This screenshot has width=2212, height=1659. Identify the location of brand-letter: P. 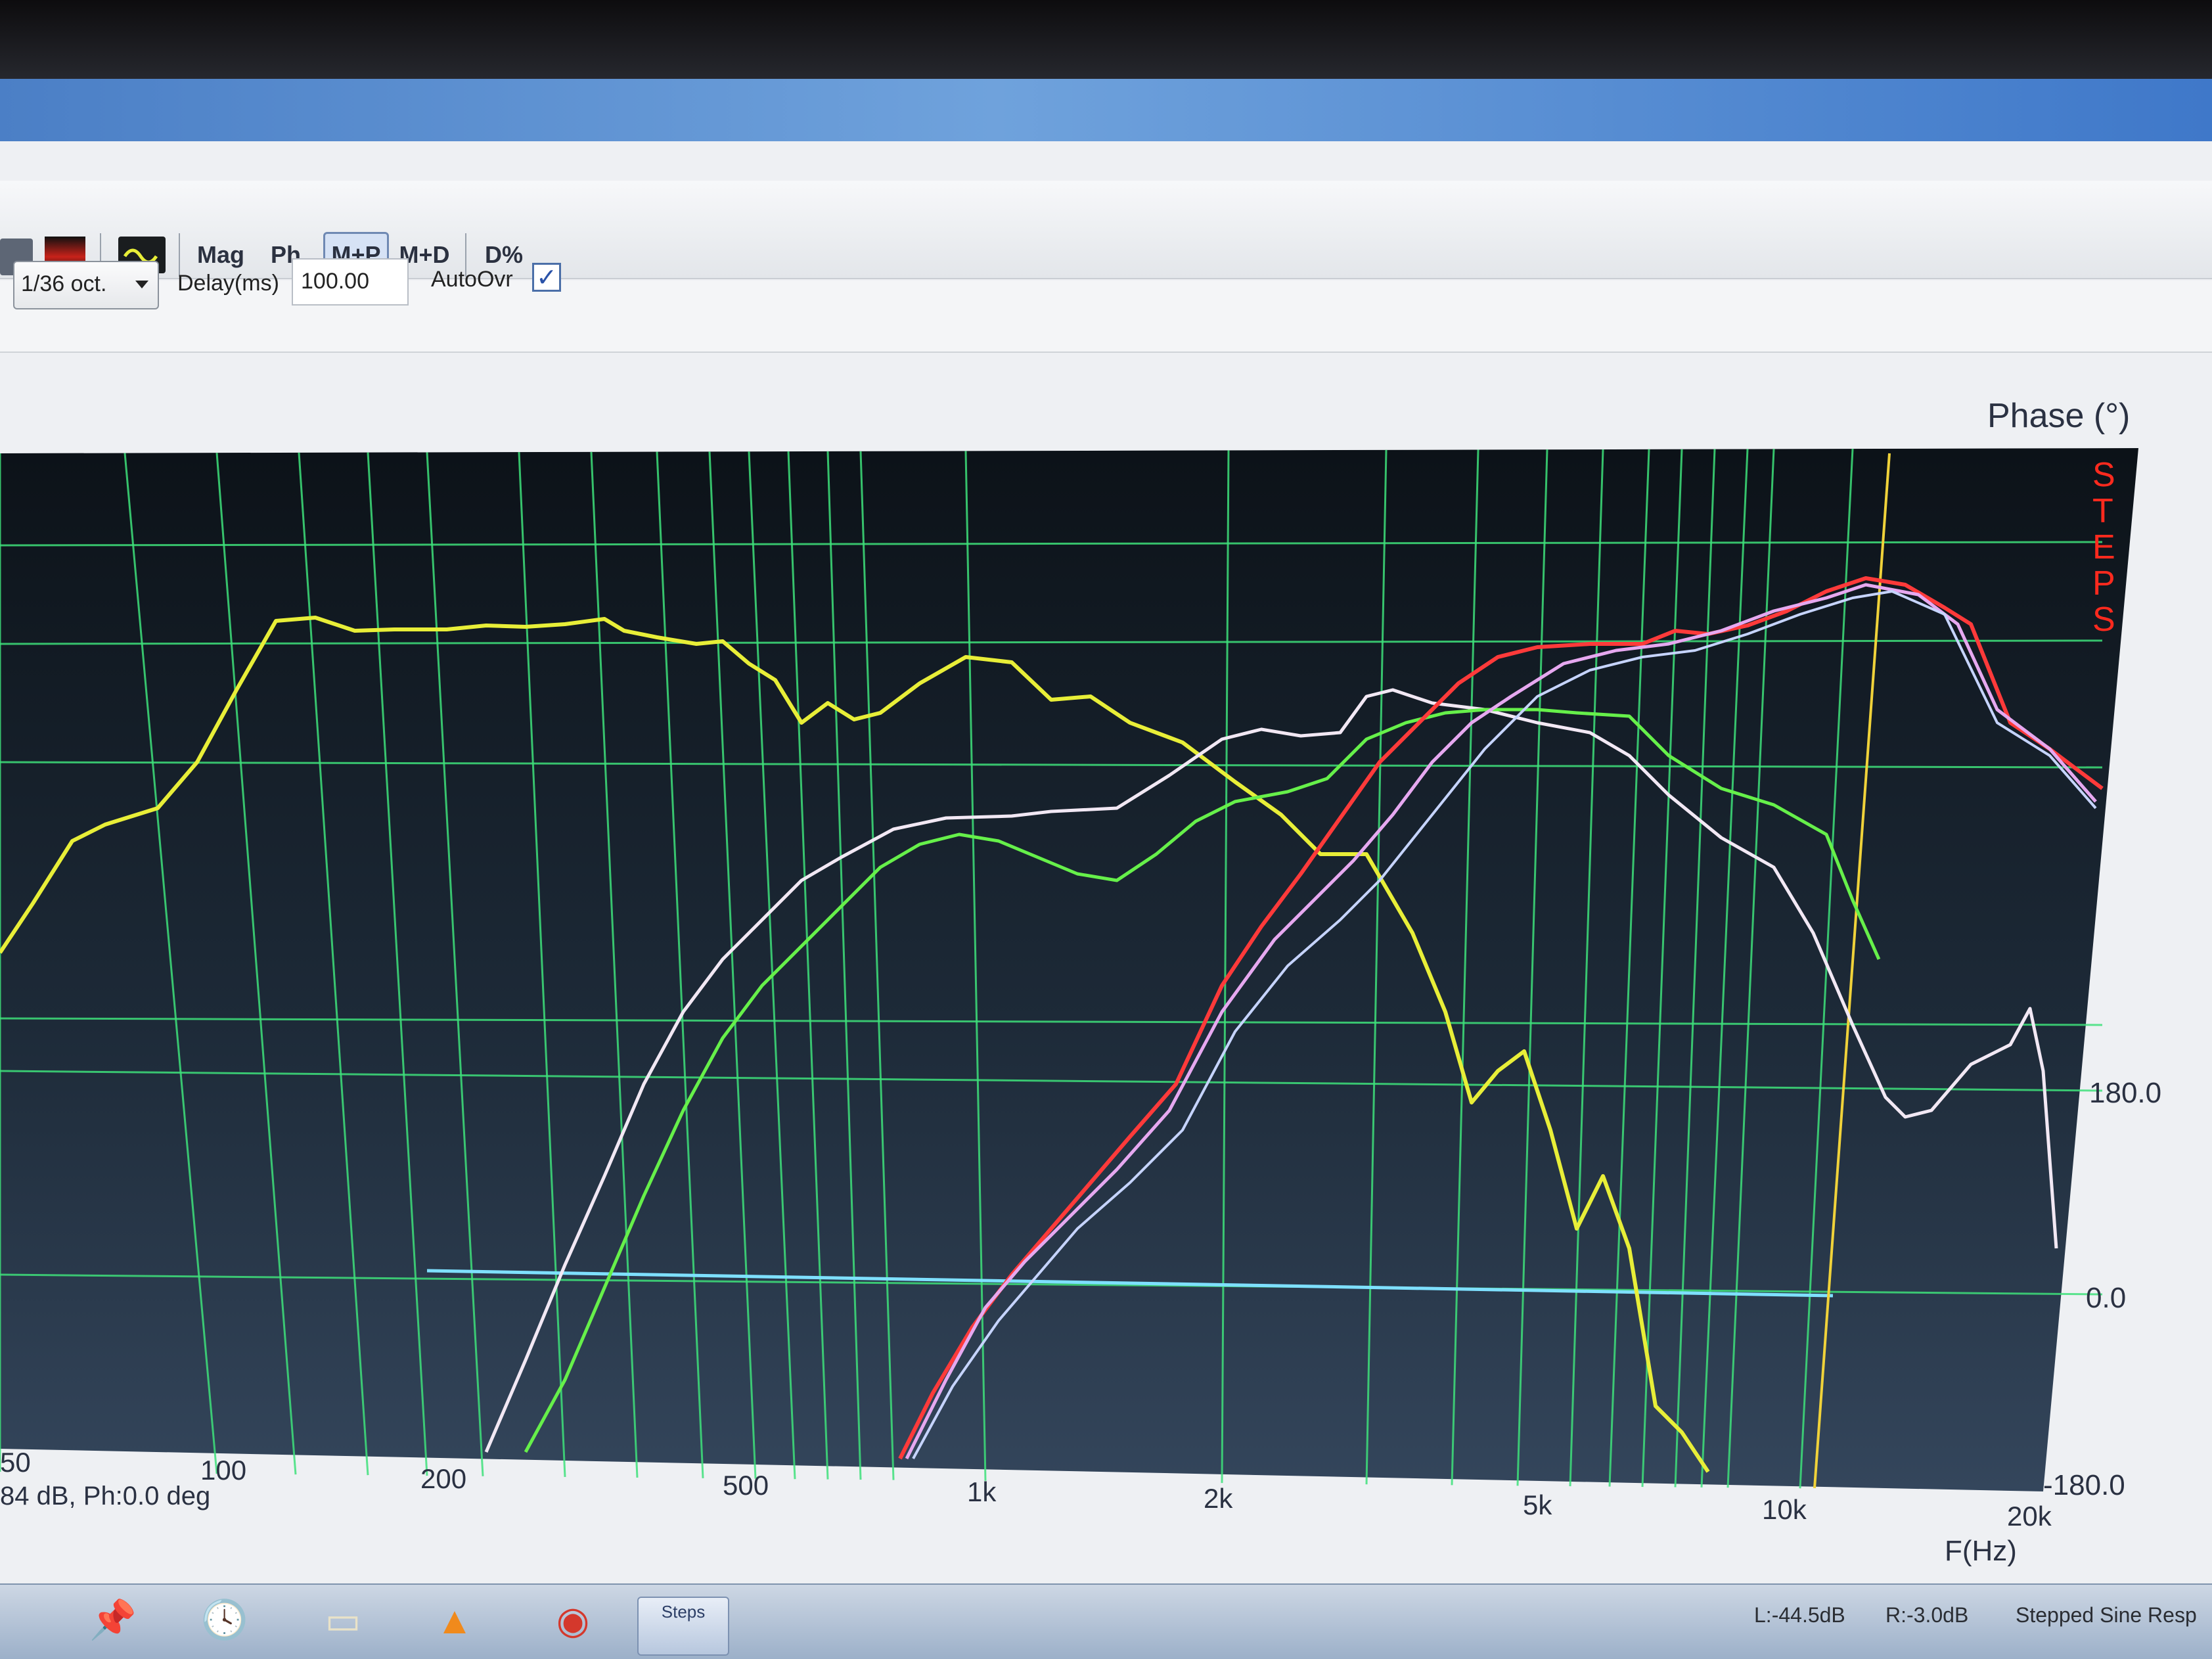
(2103, 583).